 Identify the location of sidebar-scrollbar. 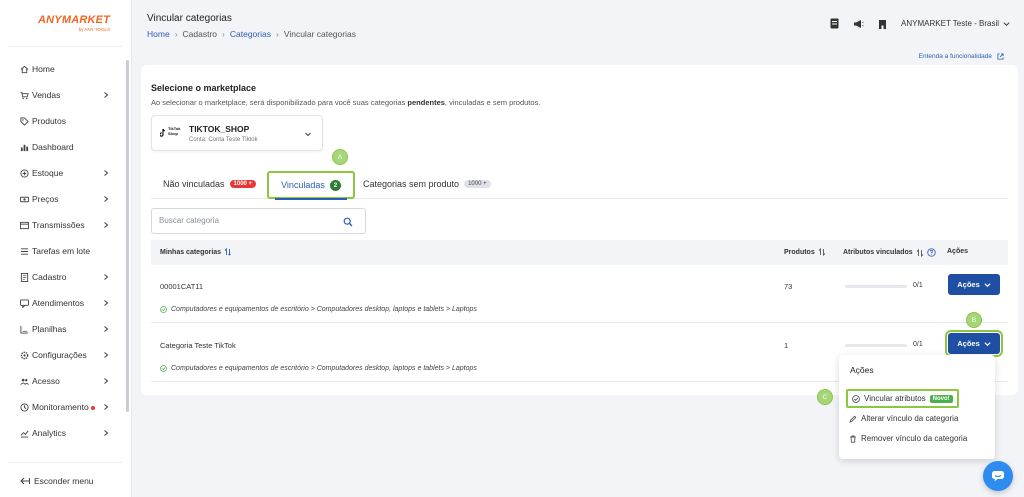
(127, 236).